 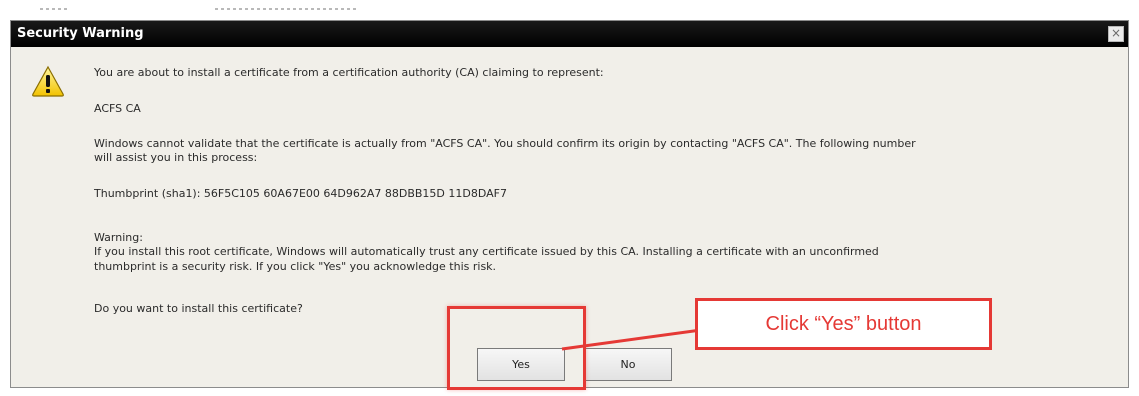 I want to click on callout-text: Click “Yes” button, so click(x=843, y=323).